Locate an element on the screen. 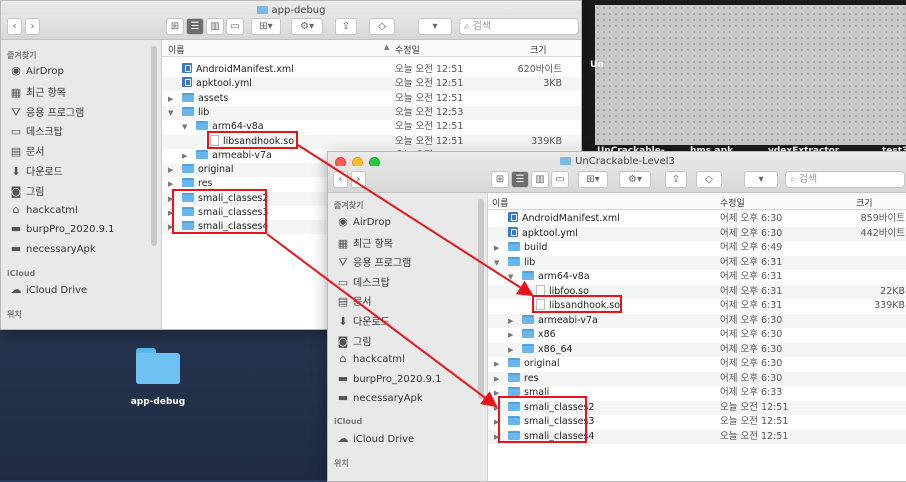 The image size is (906, 482). table-row: ▶ x86_64 어제 오후 6:30 is located at coordinates (697, 349).